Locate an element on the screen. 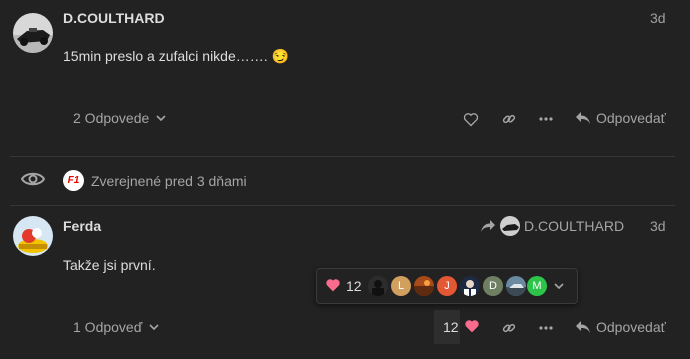  share-arrow-icon is located at coordinates (488, 226).